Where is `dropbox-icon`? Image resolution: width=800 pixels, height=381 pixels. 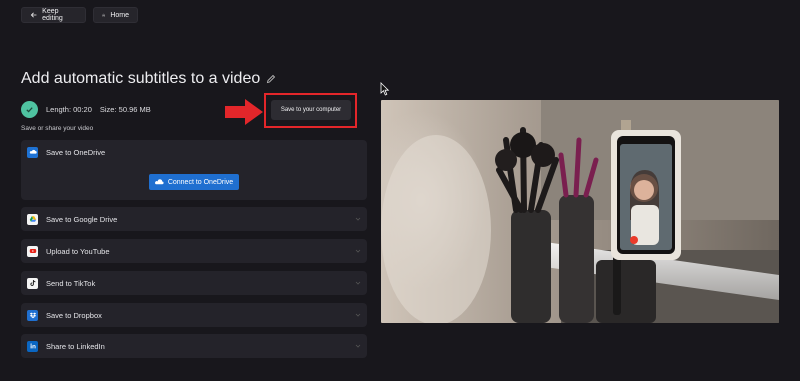
dropbox-icon is located at coordinates (32, 315).